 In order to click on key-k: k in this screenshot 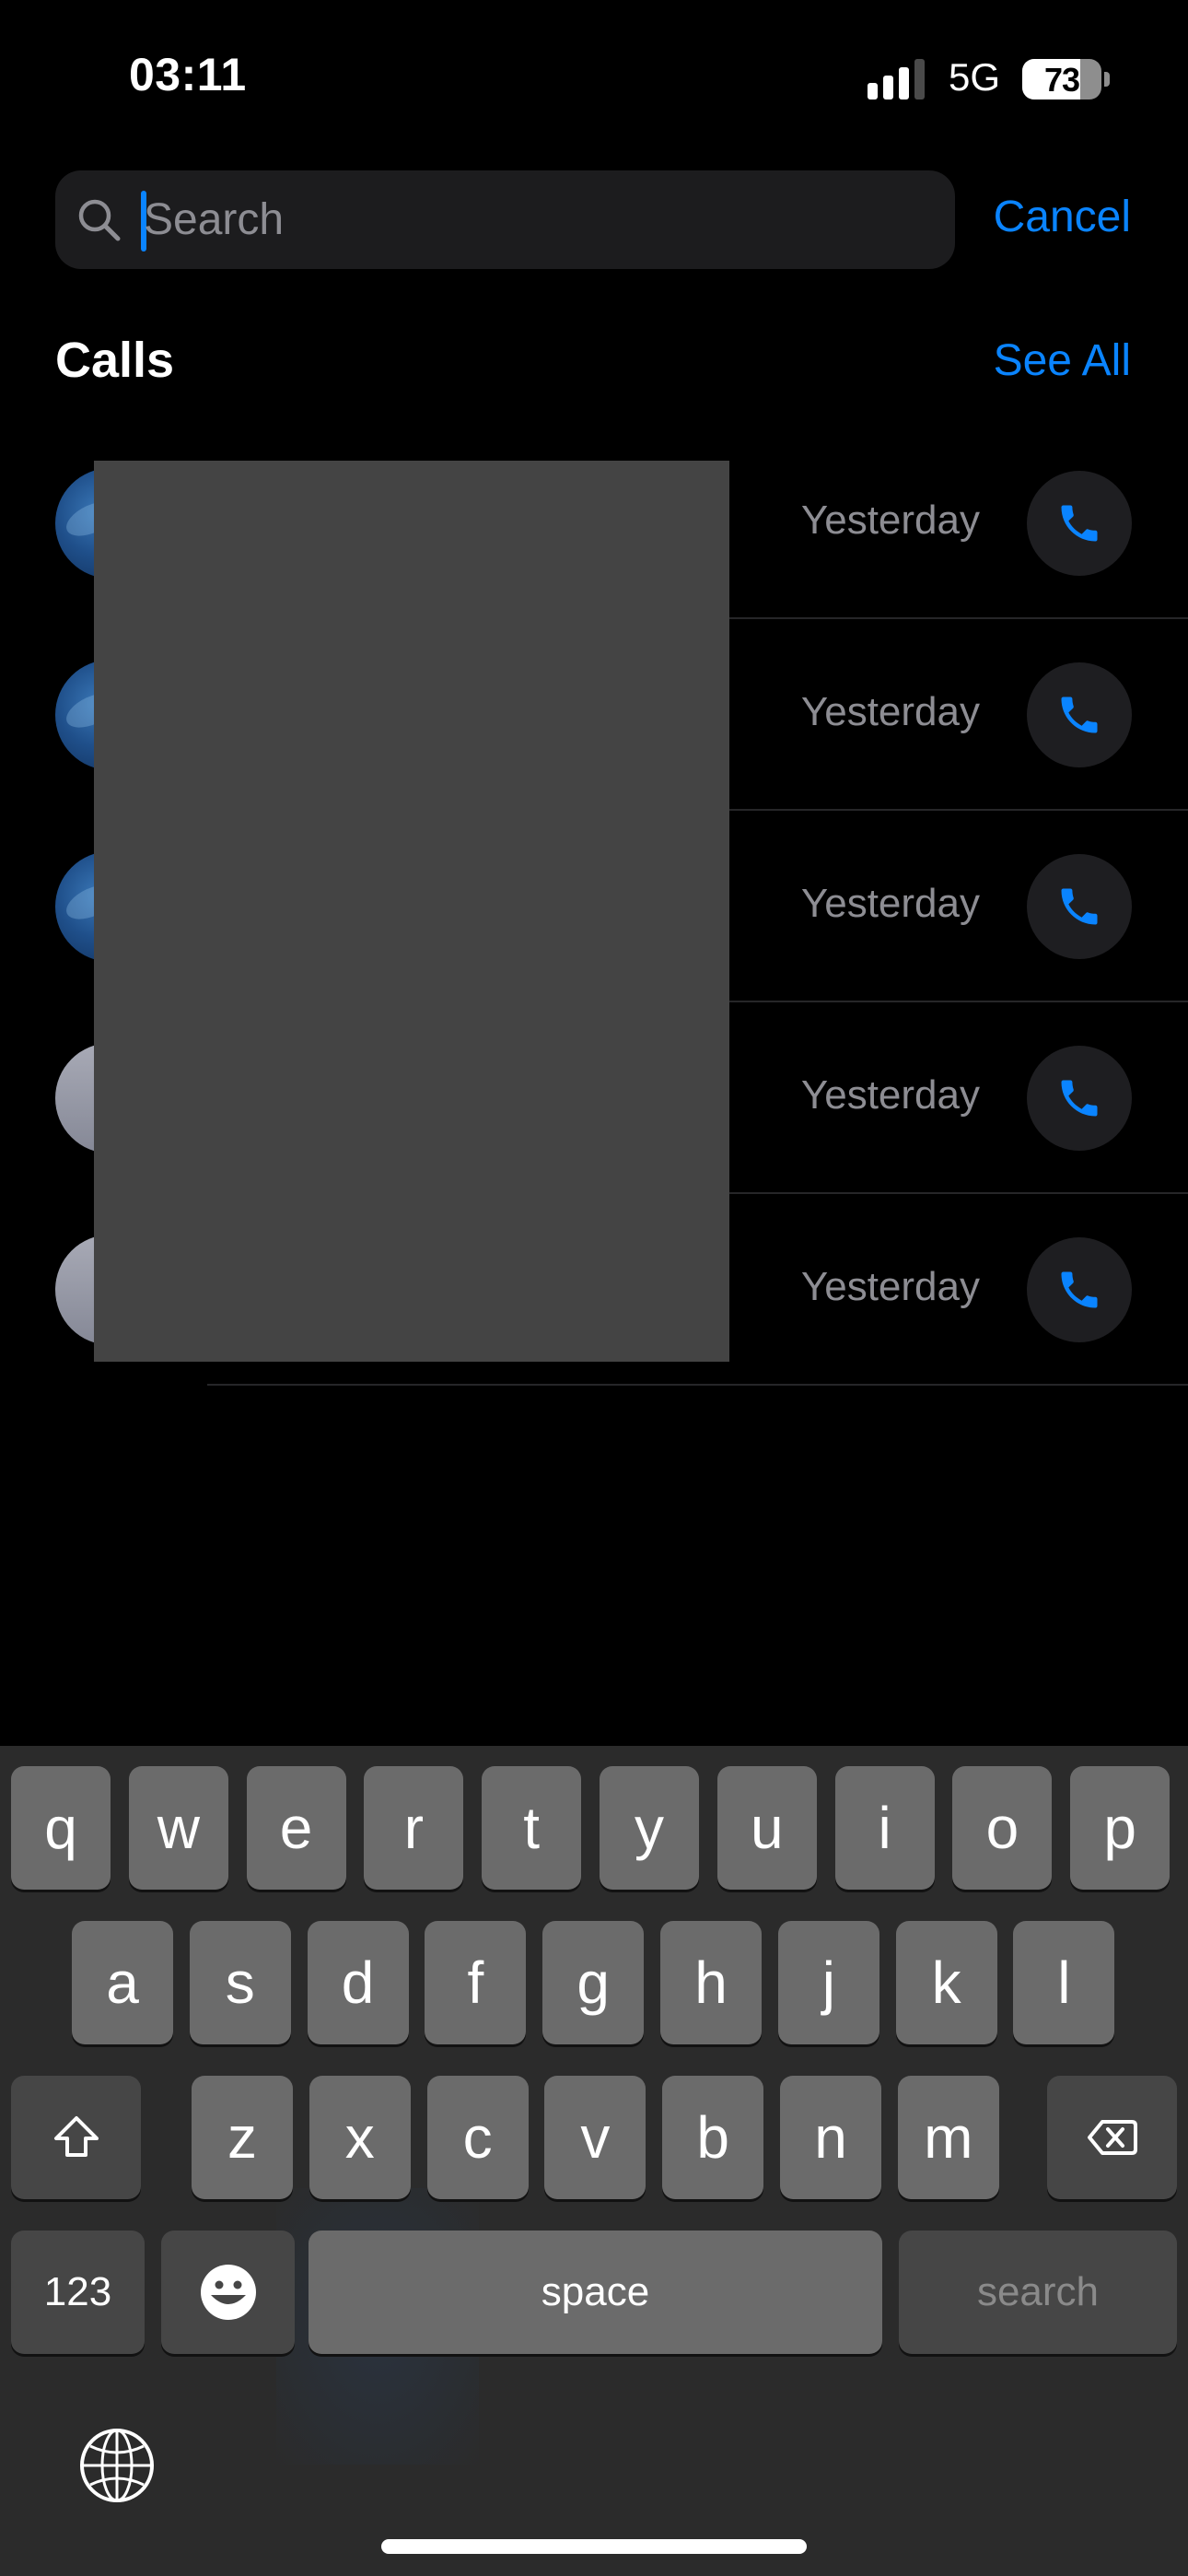, I will do `click(946, 1982)`.